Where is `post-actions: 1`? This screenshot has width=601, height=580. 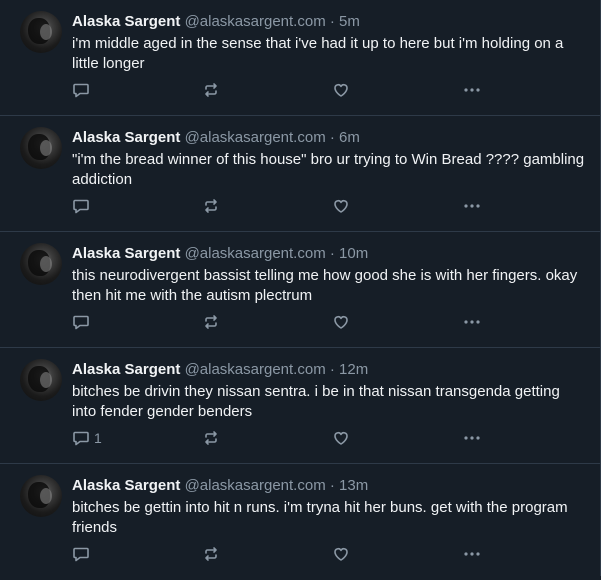 post-actions: 1 is located at coordinates (282, 438).